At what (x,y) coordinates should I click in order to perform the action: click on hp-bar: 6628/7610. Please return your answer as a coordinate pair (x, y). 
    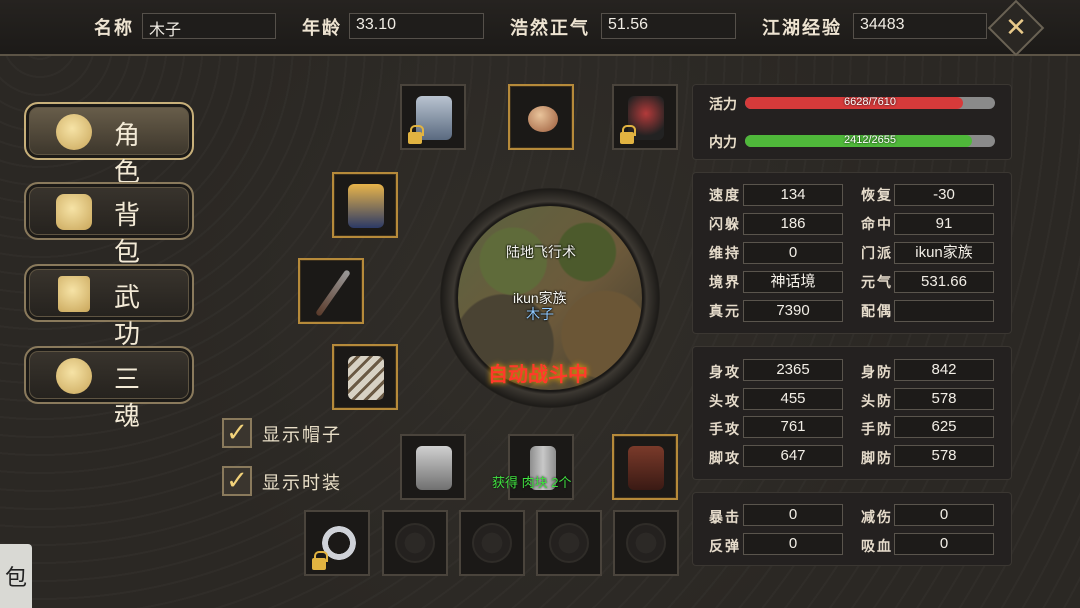
    Looking at the image, I should click on (870, 103).